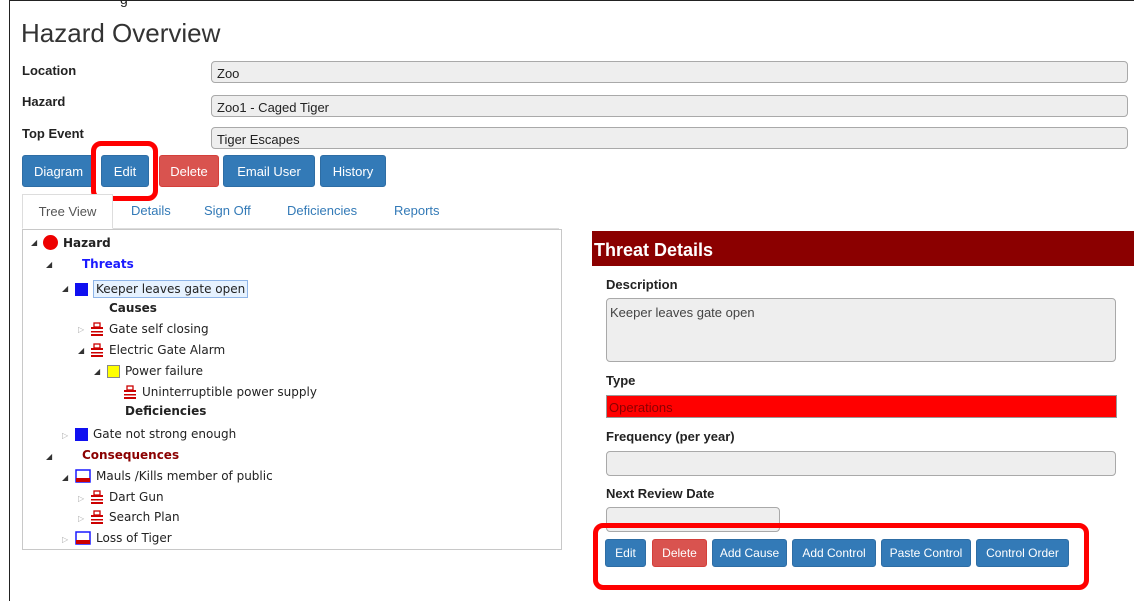 The height and width of the screenshot is (601, 1134). Describe the element at coordinates (58, 171) in the screenshot. I see `diagram-button: Diagram` at that location.